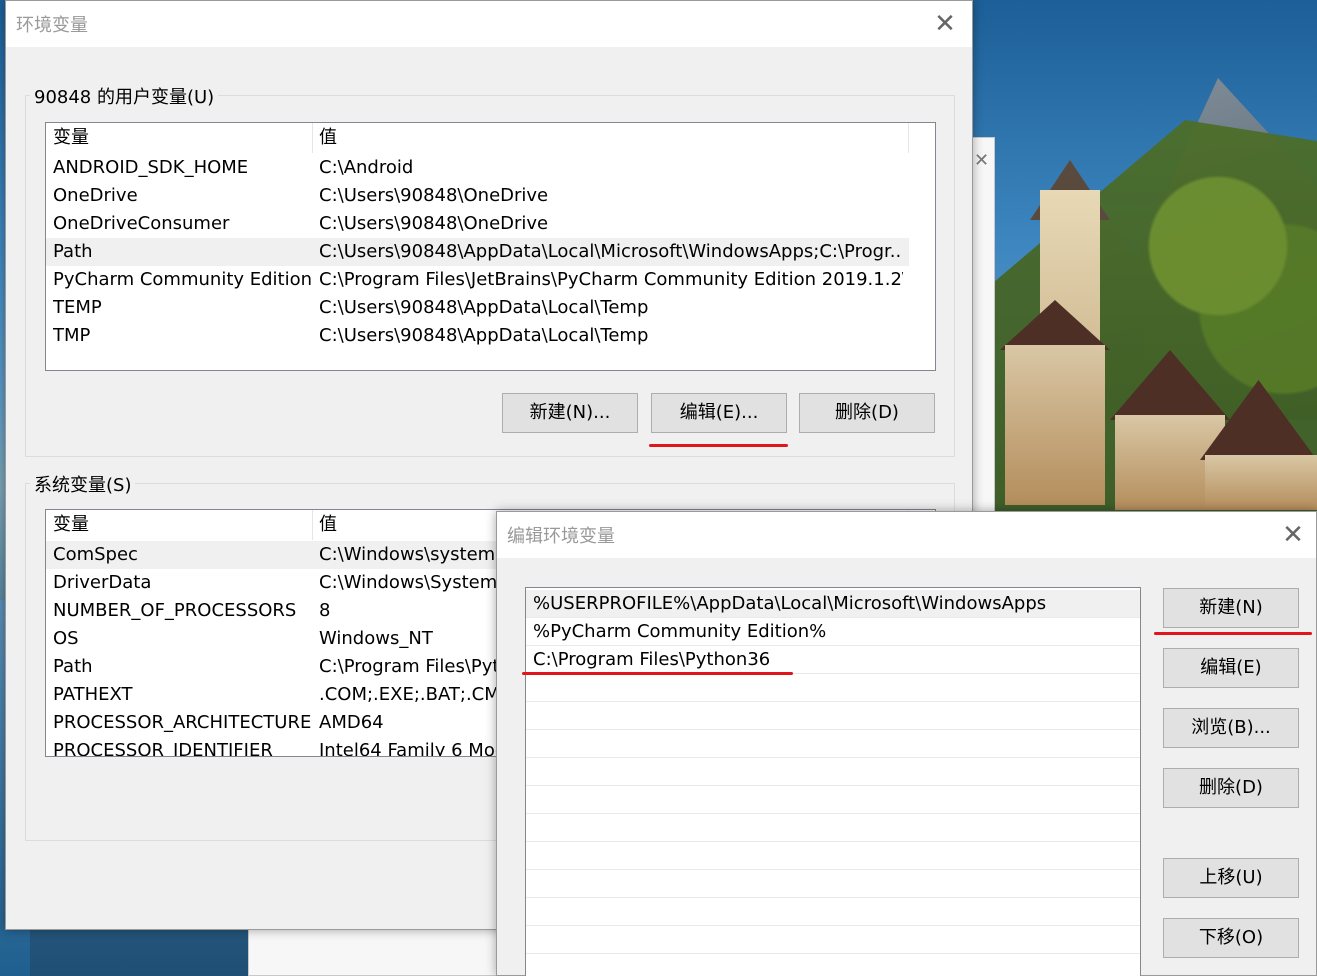 Image resolution: width=1317 pixels, height=976 pixels. What do you see at coordinates (163, 748) in the screenshot?
I see `variable-name: PROCESSOR_IDENTIFIER` at bounding box center [163, 748].